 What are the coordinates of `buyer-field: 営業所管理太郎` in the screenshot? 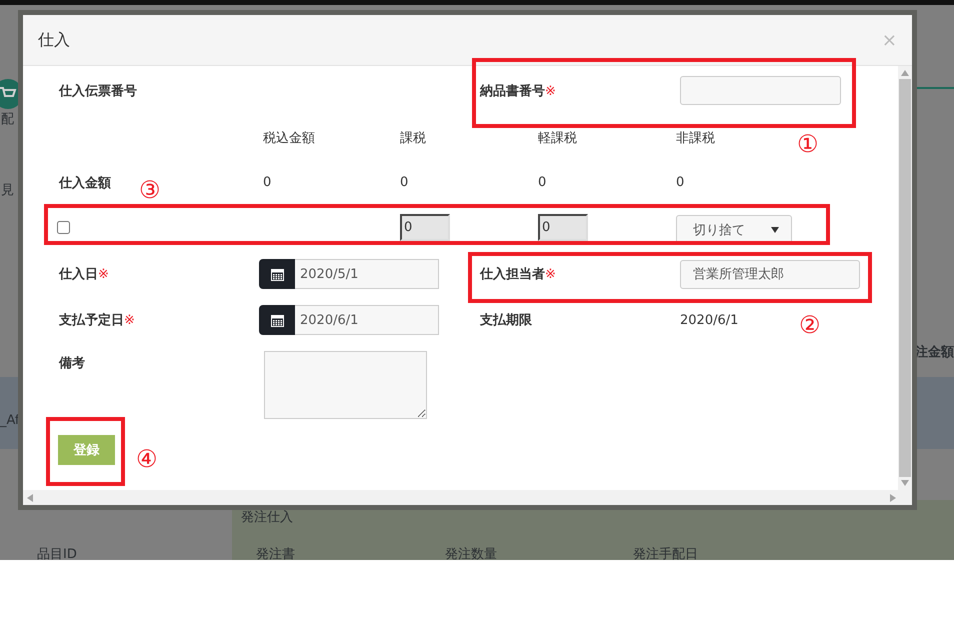 It's located at (770, 274).